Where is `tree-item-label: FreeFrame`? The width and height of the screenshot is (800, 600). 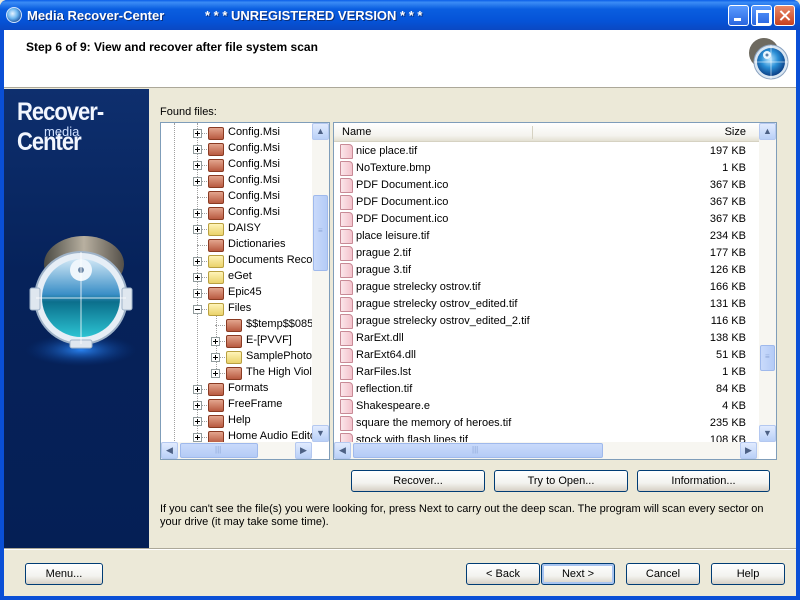 tree-item-label: FreeFrame is located at coordinates (255, 404).